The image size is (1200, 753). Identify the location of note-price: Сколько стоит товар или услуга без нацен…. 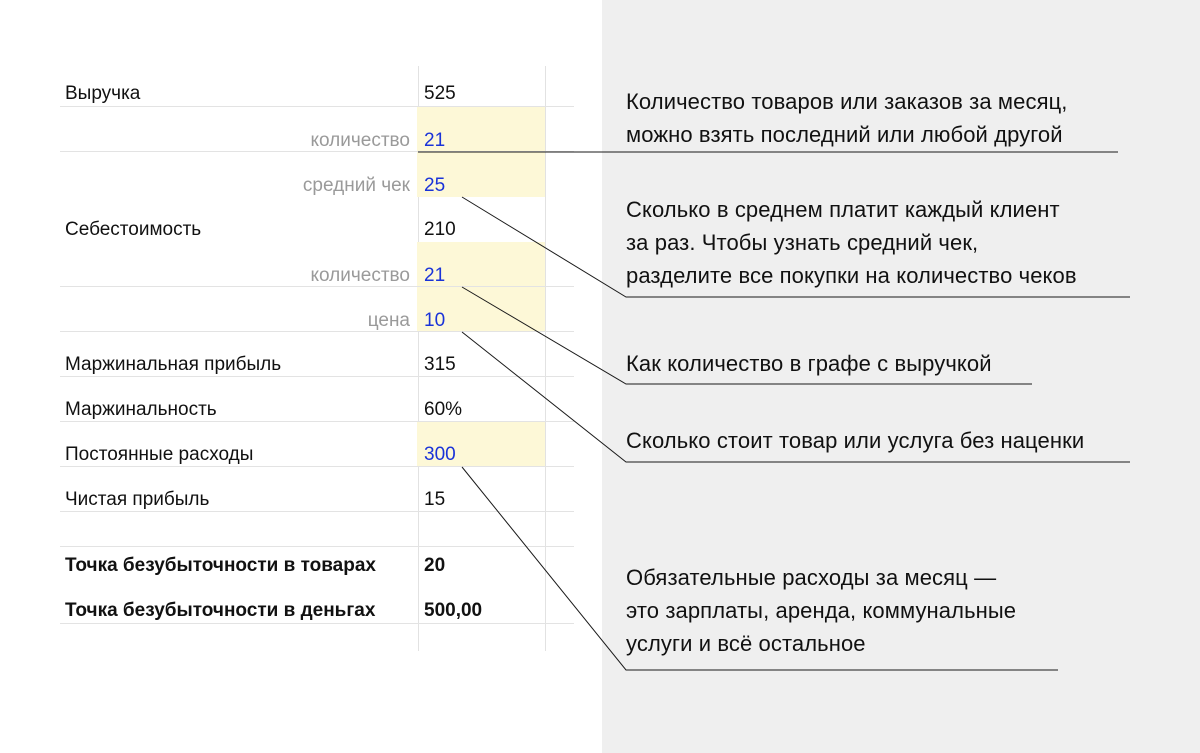
(855, 440).